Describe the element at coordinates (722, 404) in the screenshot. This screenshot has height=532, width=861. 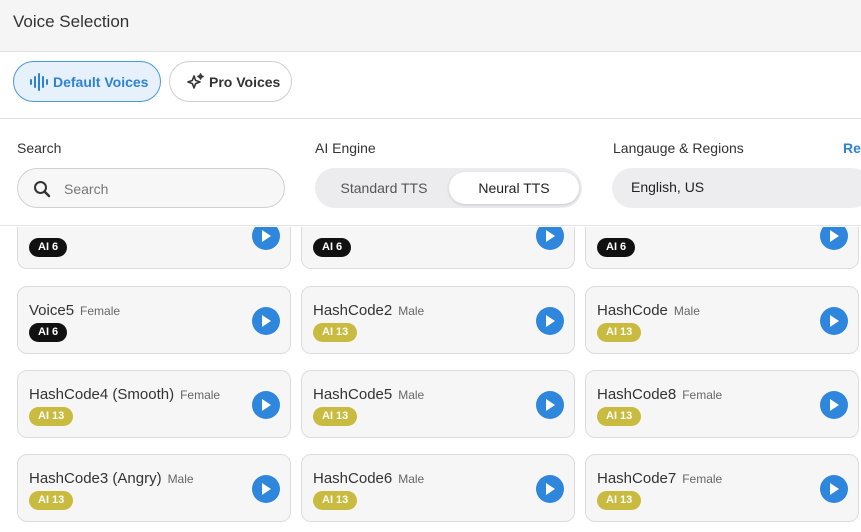
I see `voice-card: HashCode8 Female AI 13` at that location.